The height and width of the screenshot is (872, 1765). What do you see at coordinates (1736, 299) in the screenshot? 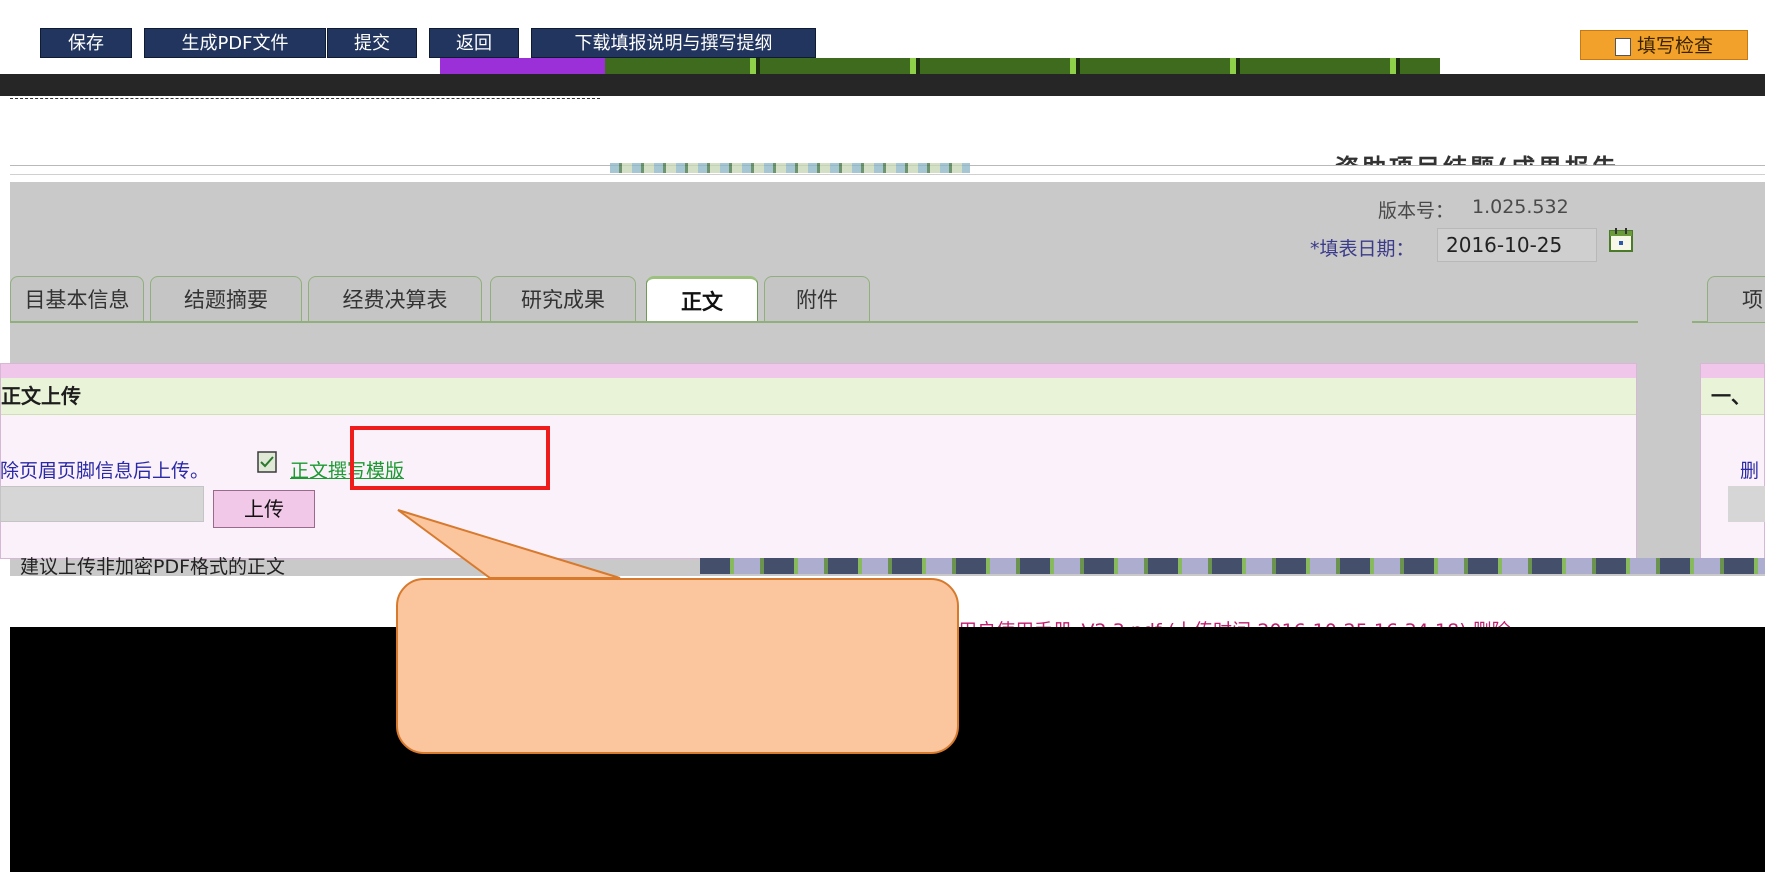
I see `tab-project-right: 项` at bounding box center [1736, 299].